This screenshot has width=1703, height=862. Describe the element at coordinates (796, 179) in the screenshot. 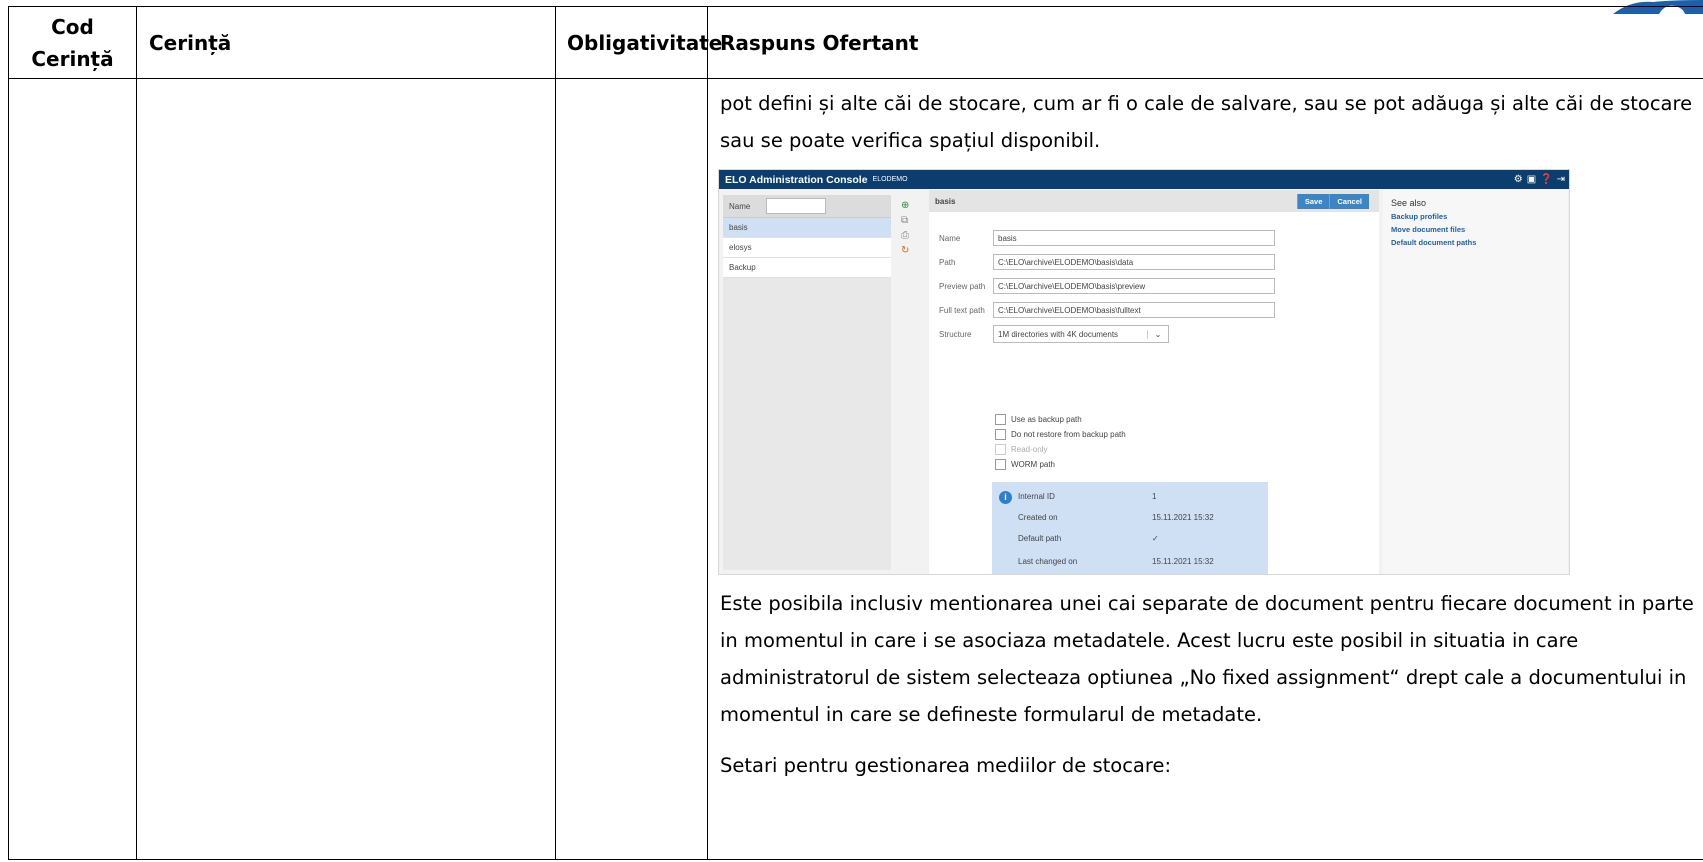

I see `elo-title: ELO Administration Console` at that location.